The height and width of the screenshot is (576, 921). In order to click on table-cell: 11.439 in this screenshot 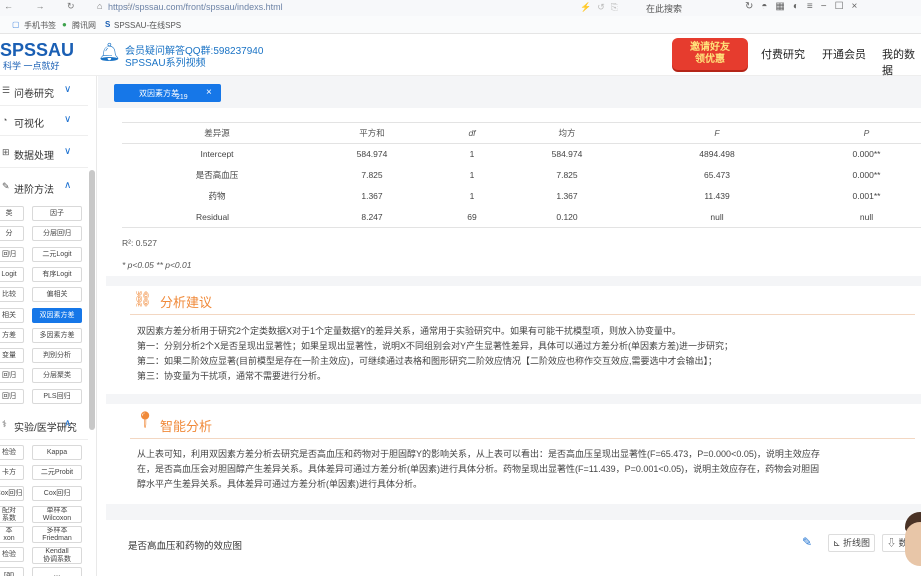, I will do `click(717, 196)`.